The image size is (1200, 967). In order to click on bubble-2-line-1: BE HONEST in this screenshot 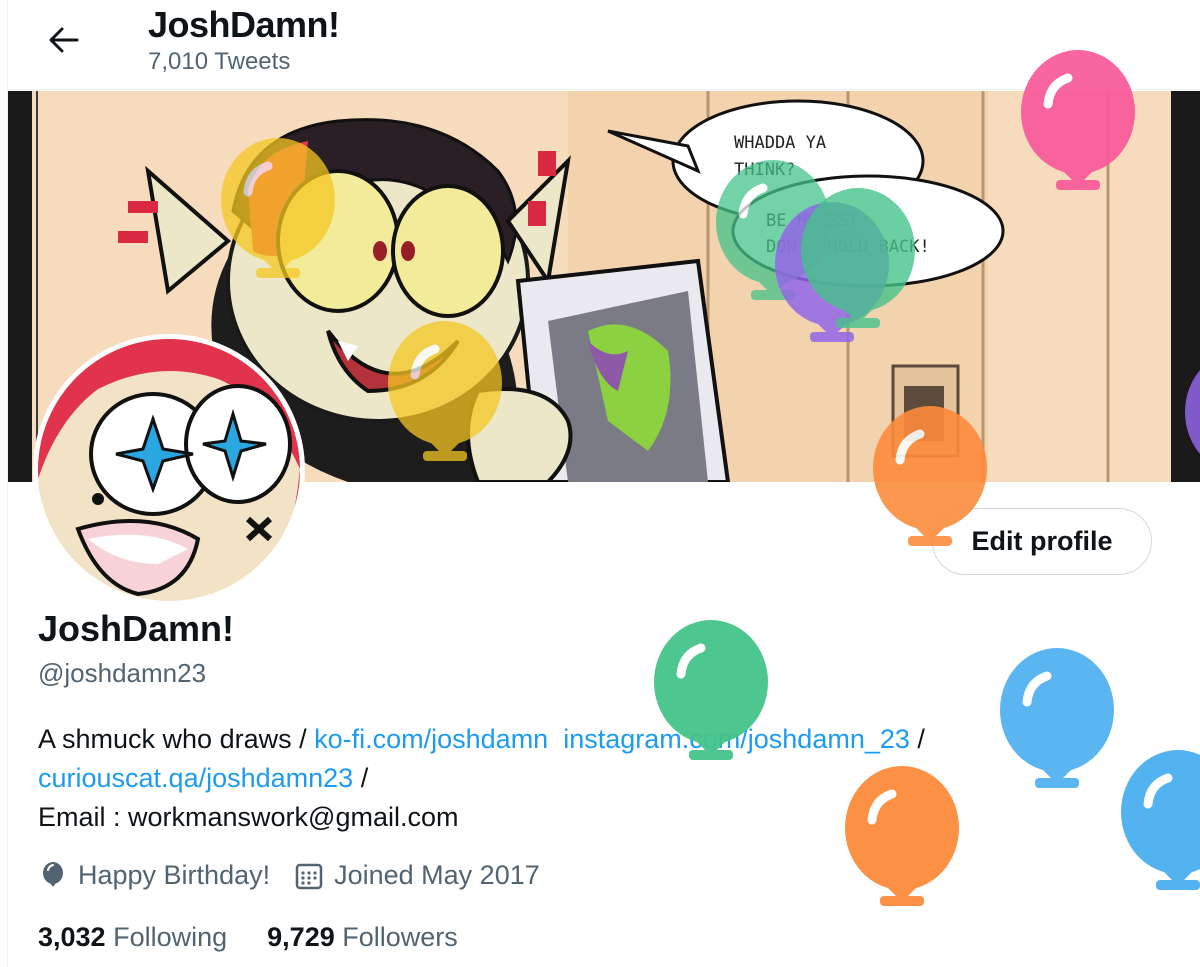, I will do `click(812, 221)`.